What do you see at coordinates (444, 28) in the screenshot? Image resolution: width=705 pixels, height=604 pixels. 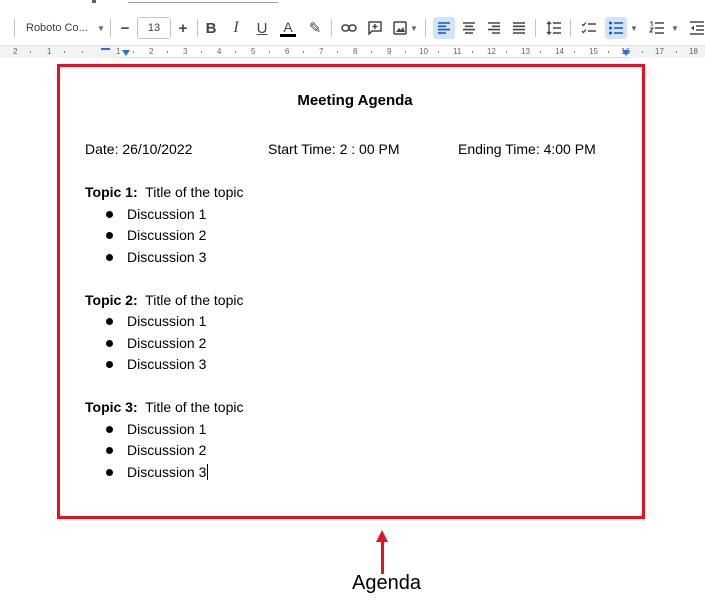 I see `align-left-button` at bounding box center [444, 28].